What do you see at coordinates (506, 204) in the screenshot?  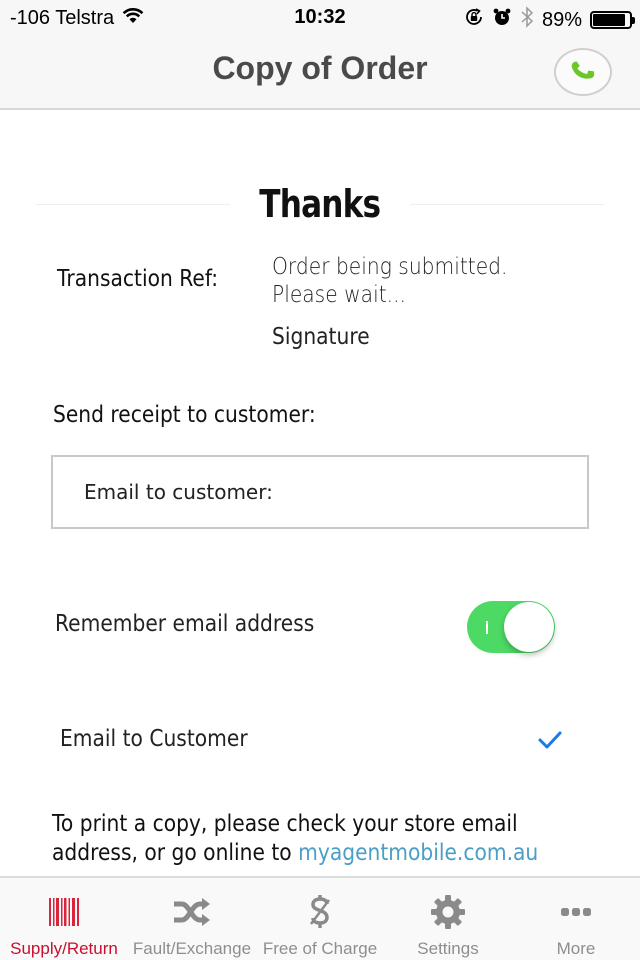 I see `divider-right` at bounding box center [506, 204].